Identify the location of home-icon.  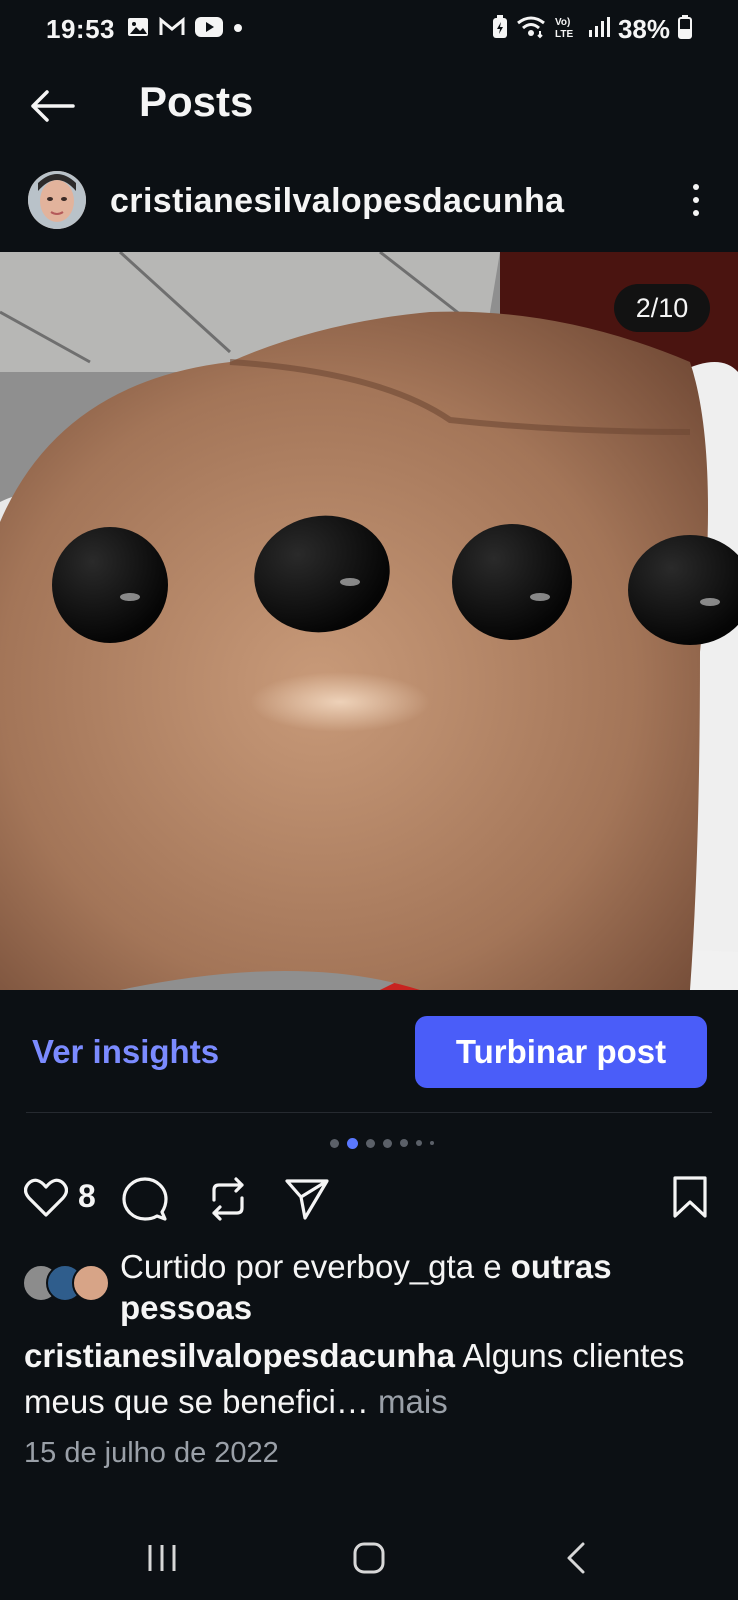
(369, 1558).